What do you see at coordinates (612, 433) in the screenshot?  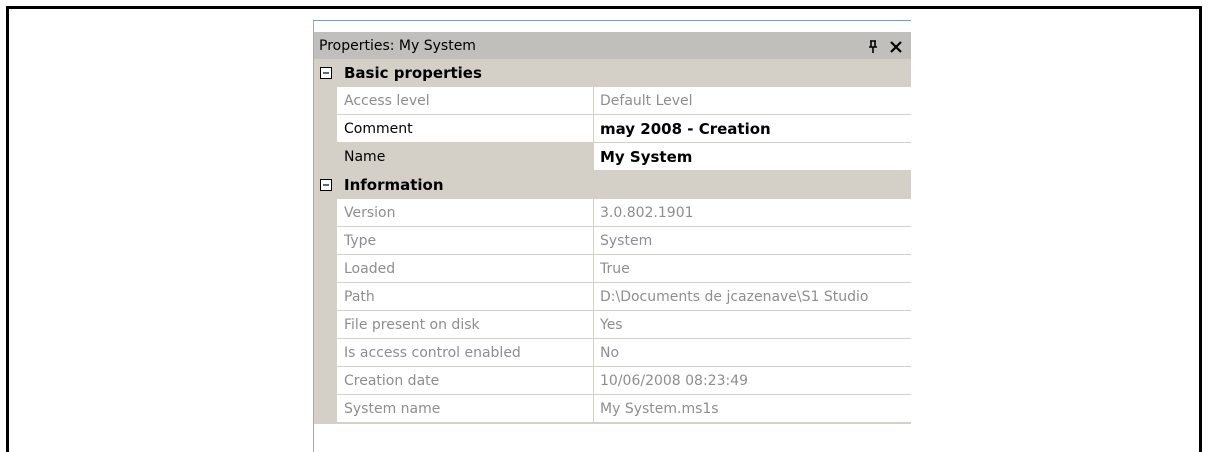 I see `grid-empty-area` at bounding box center [612, 433].